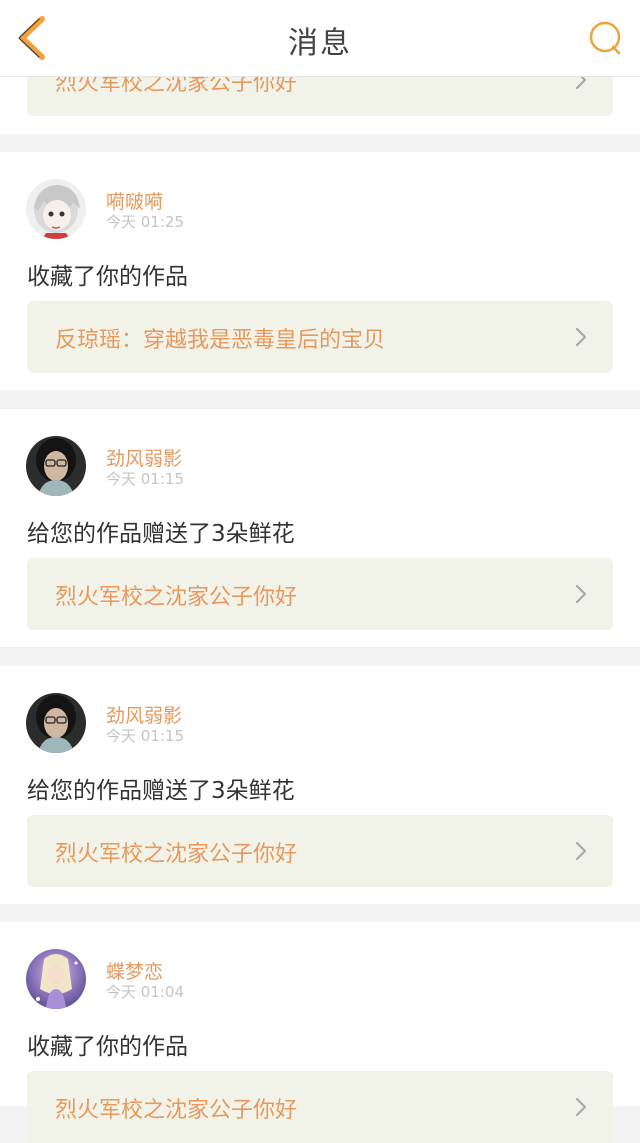 The image size is (640, 1143). I want to click on top-nav-bar: 消息, so click(320, 38).